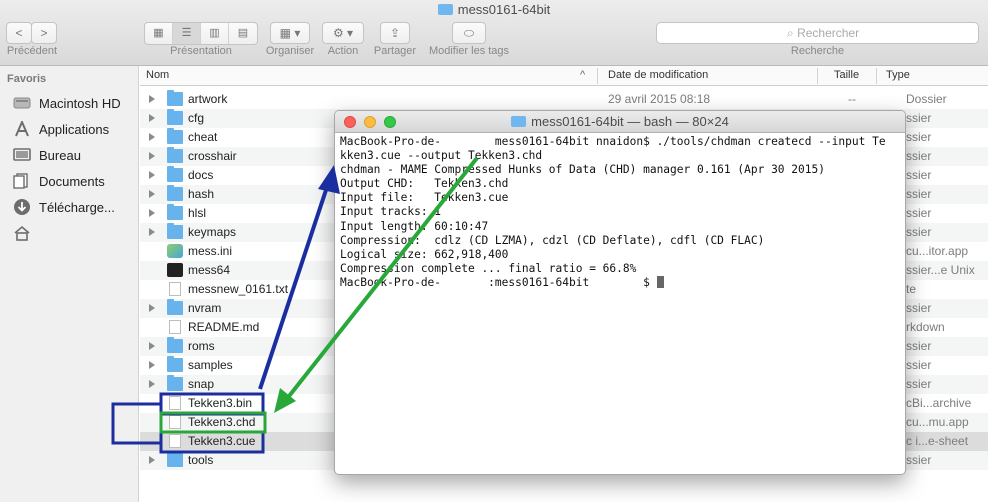  What do you see at coordinates (937, 441) in the screenshot?
I see `file-kind: c i...e-sheet` at bounding box center [937, 441].